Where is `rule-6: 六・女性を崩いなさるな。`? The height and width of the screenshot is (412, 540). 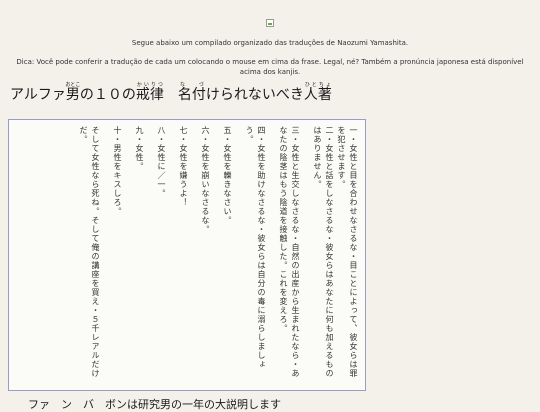 rule-6: 六・女性を崩いなさるな。 is located at coordinates (205, 255).